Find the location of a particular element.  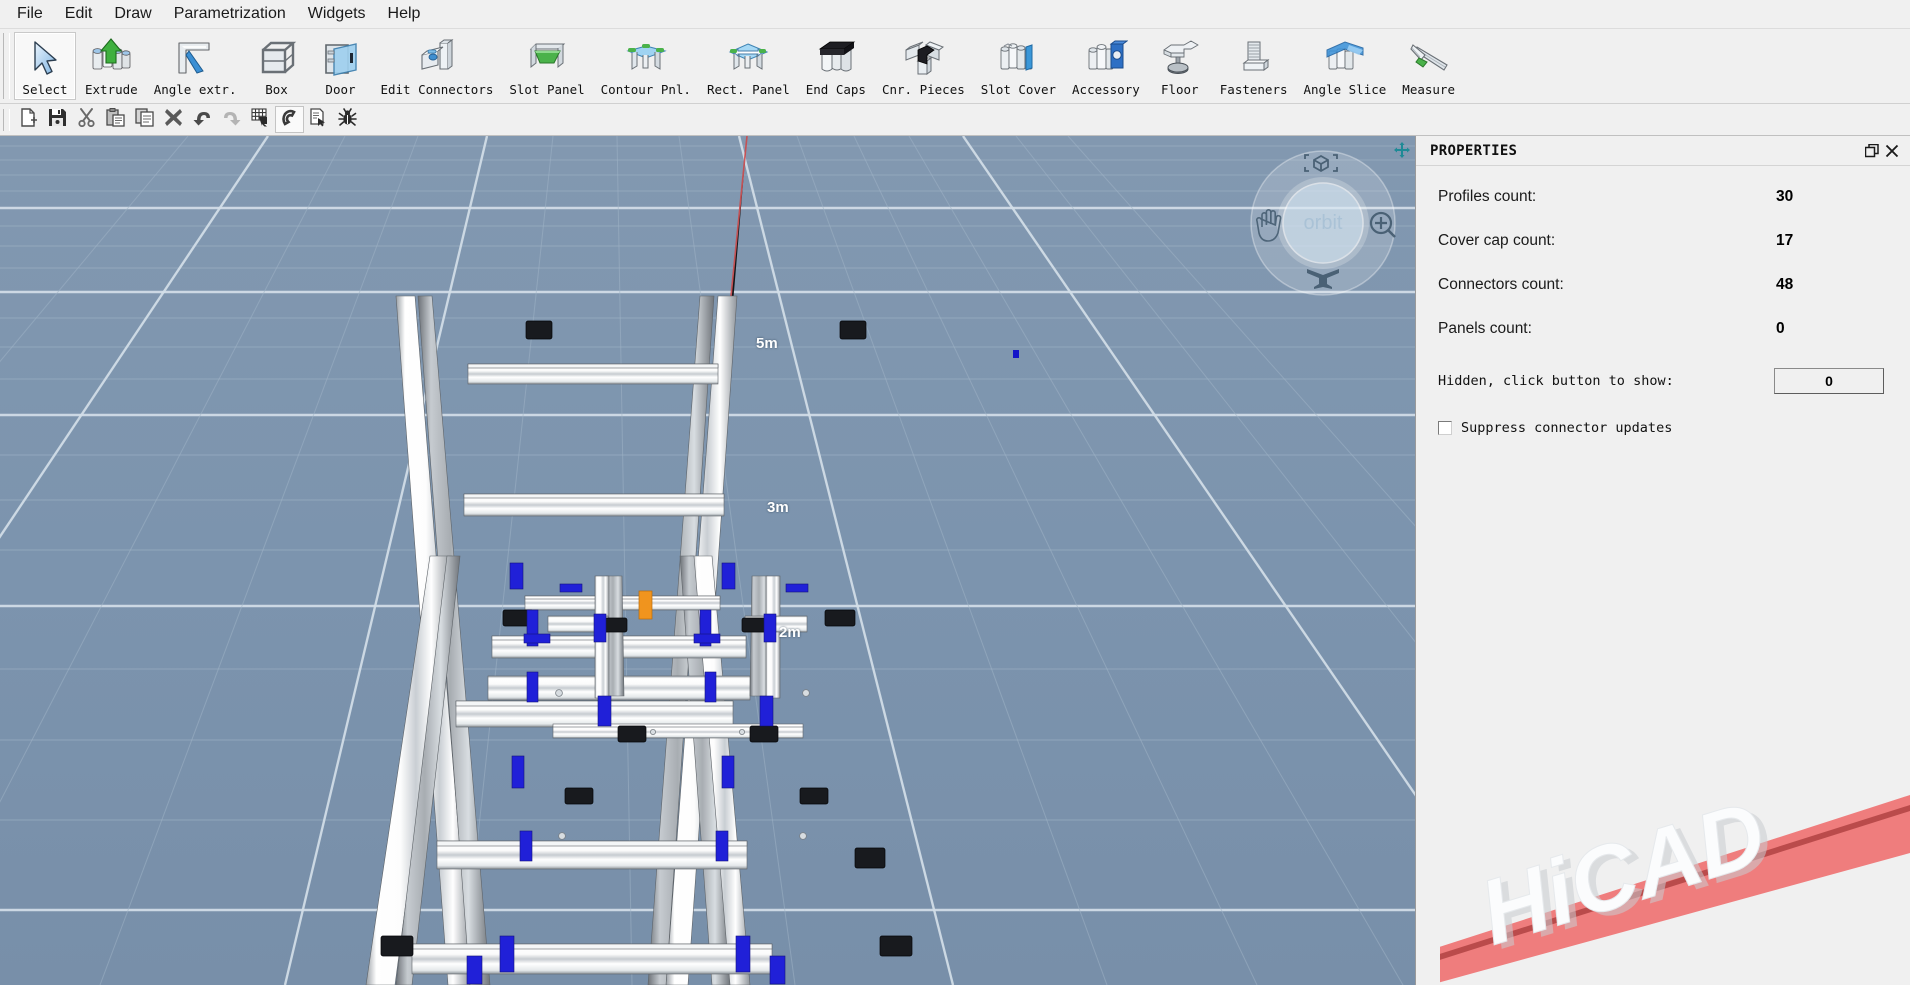

tool-floor: Floor is located at coordinates (1180, 66).